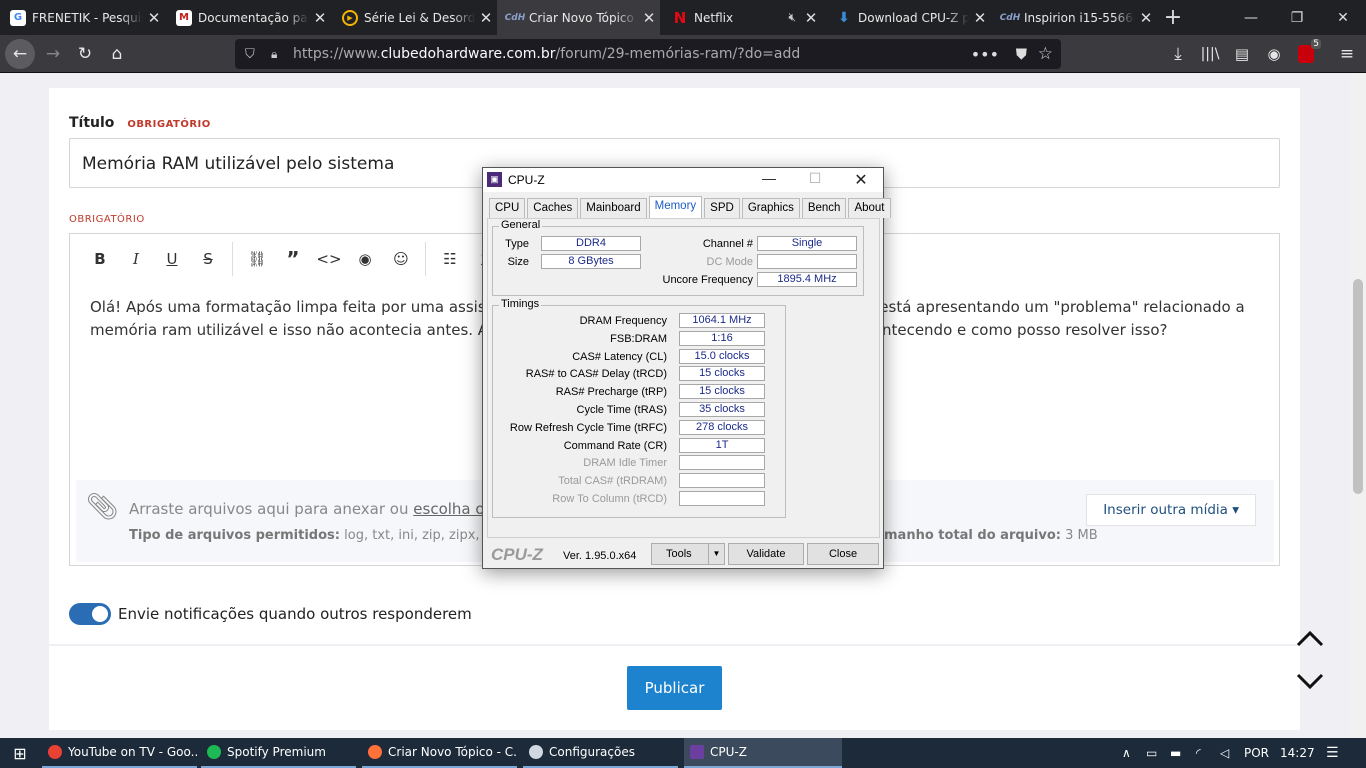 The width and height of the screenshot is (1366, 768). I want to click on timing-label: DRAM Idle Timer, so click(625, 463).